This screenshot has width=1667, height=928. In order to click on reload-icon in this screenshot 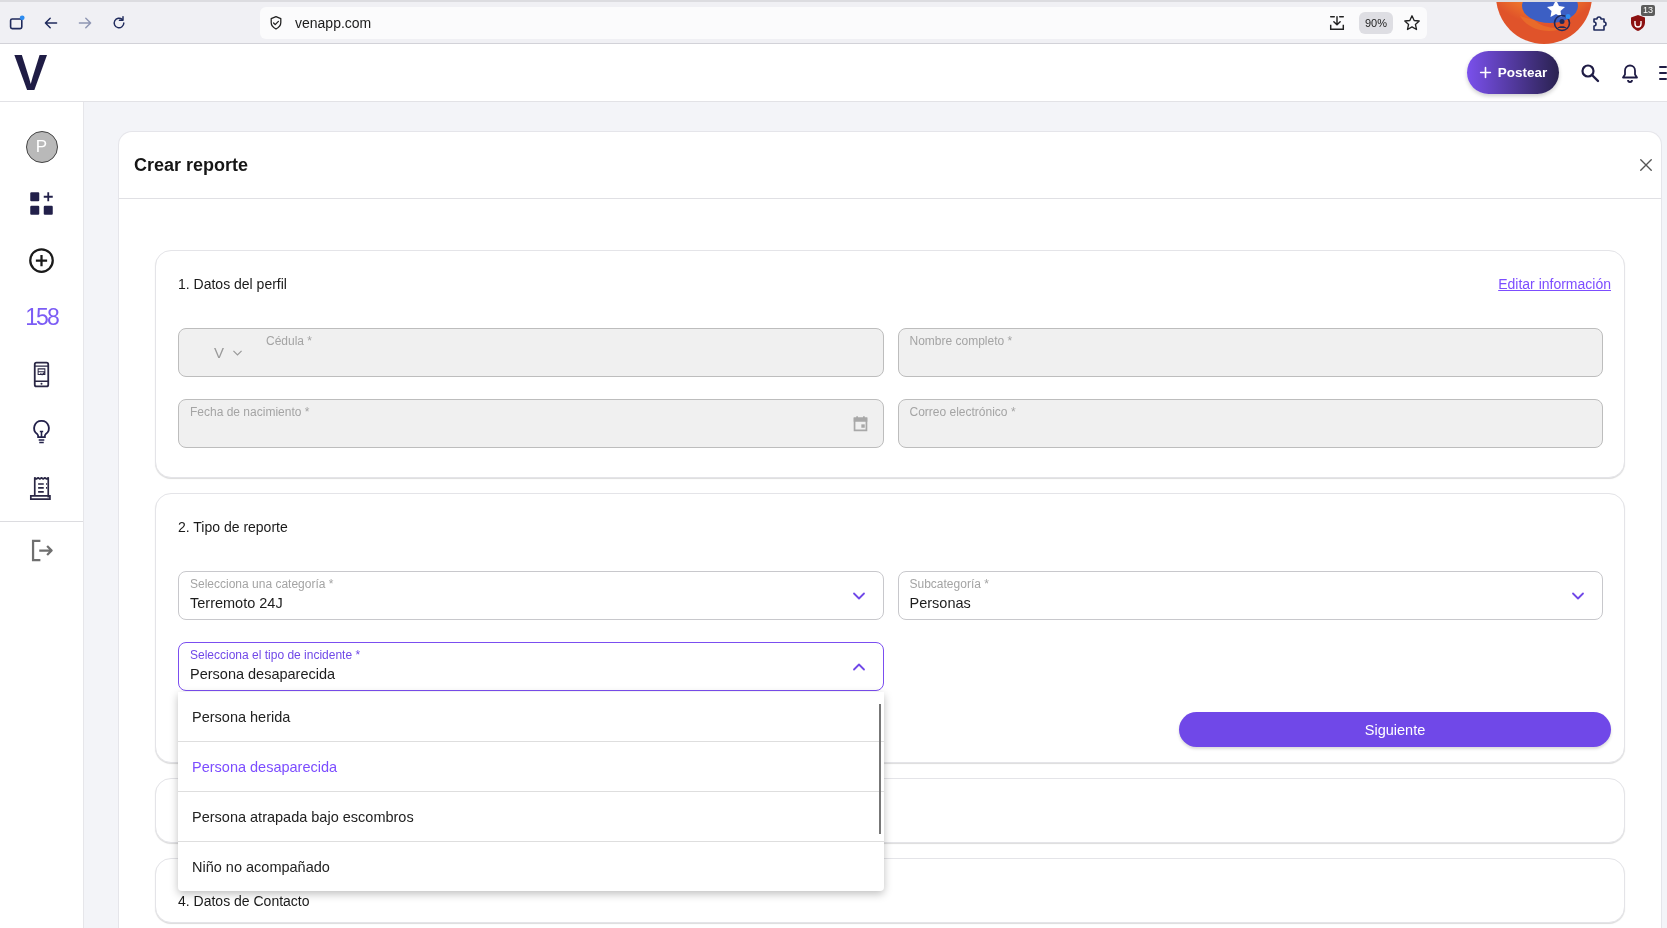, I will do `click(119, 22)`.